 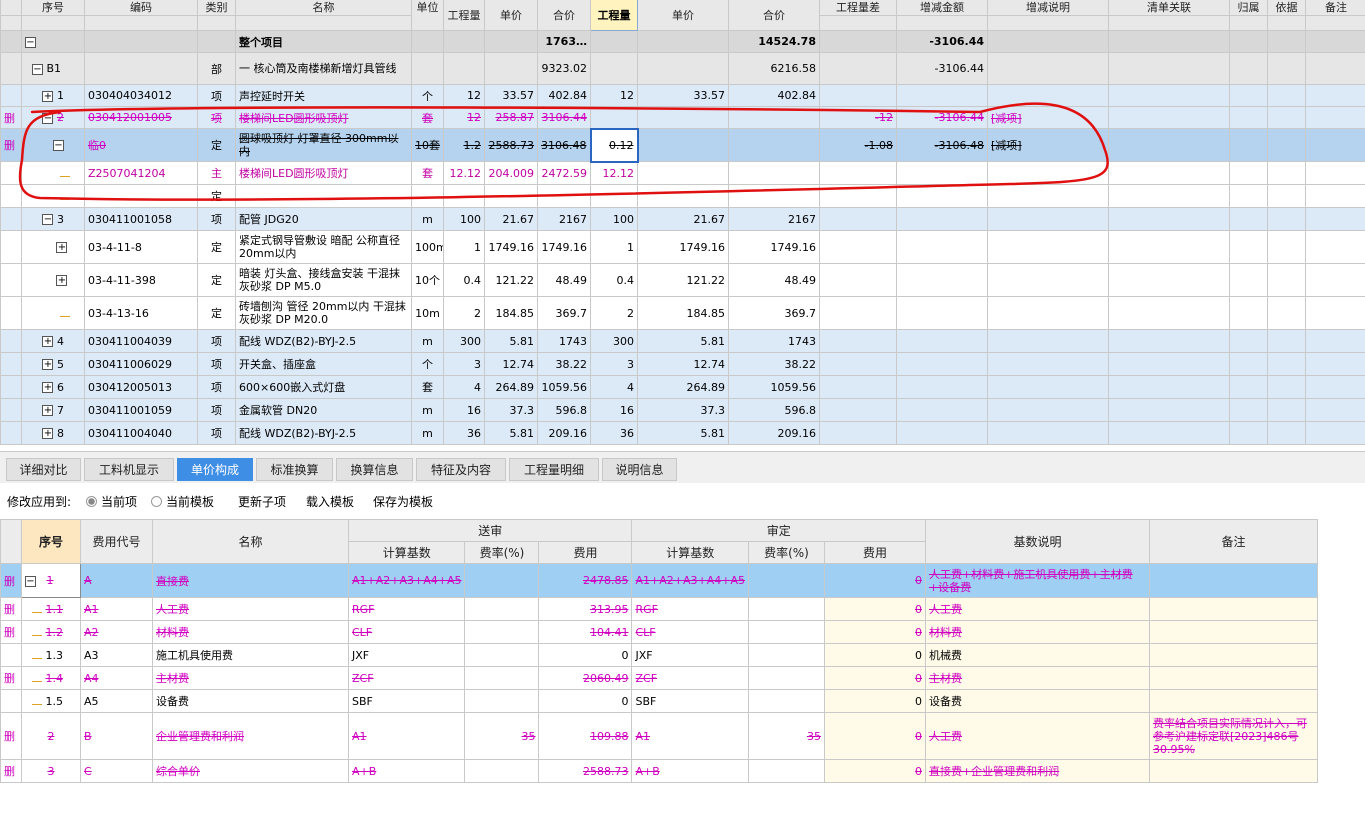 I want to click on table-row: 1.5 A5 设备费 SBF 0 SBF 0 设备费, so click(x=659, y=701).